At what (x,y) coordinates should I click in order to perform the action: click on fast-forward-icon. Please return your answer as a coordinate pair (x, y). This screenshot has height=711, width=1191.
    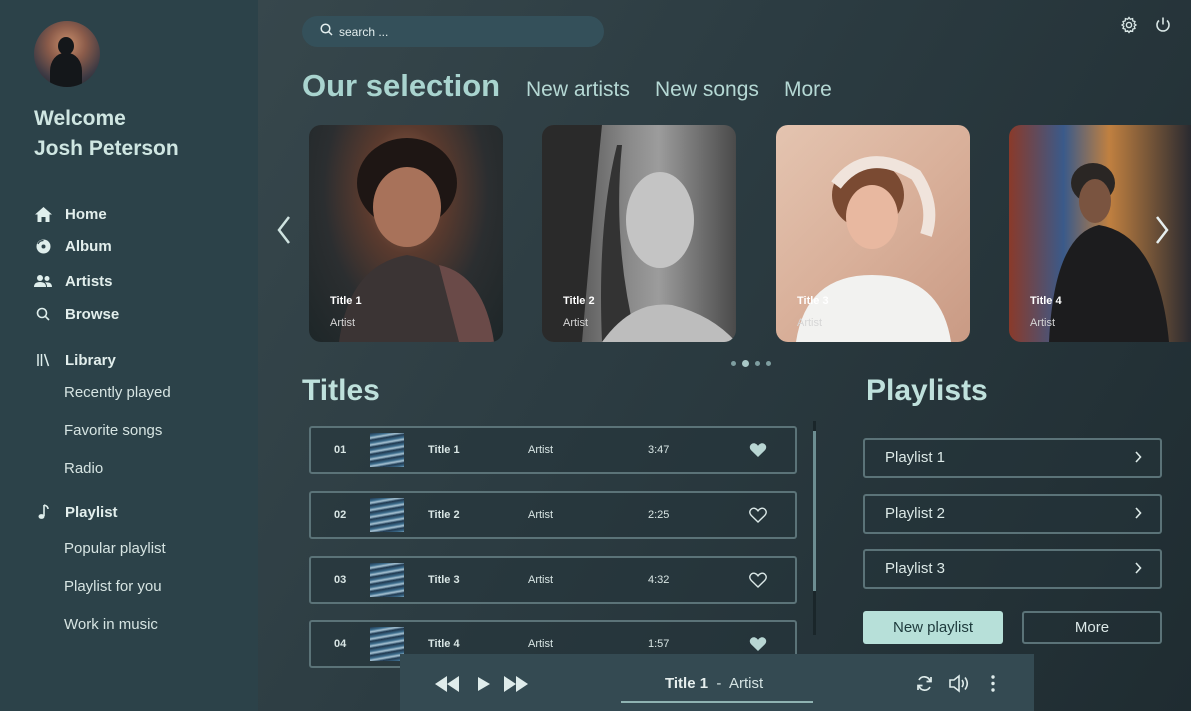
    Looking at the image, I should click on (516, 684).